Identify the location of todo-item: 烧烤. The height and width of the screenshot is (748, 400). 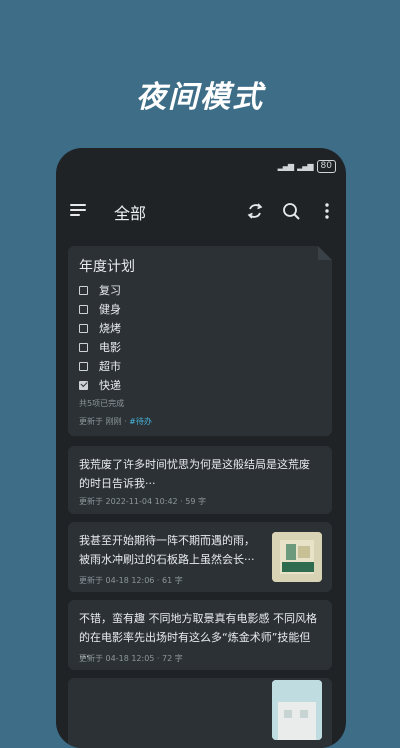
(100, 328).